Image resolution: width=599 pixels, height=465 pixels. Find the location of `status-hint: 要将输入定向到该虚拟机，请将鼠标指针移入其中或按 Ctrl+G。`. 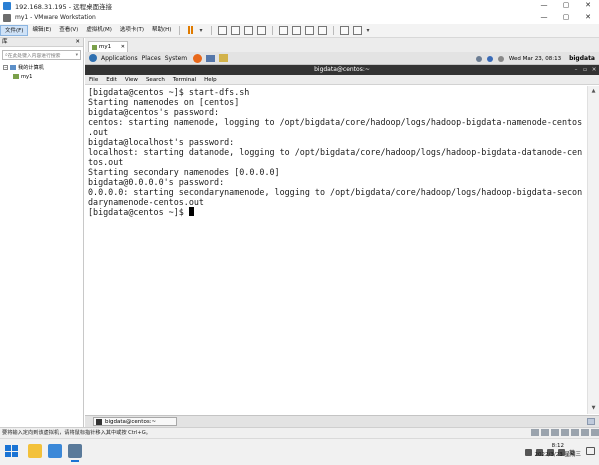

status-hint: 要将输入定向到该虚拟机，请将鼠标指针移入其中或按 Ctrl+G。 is located at coordinates (76, 433).